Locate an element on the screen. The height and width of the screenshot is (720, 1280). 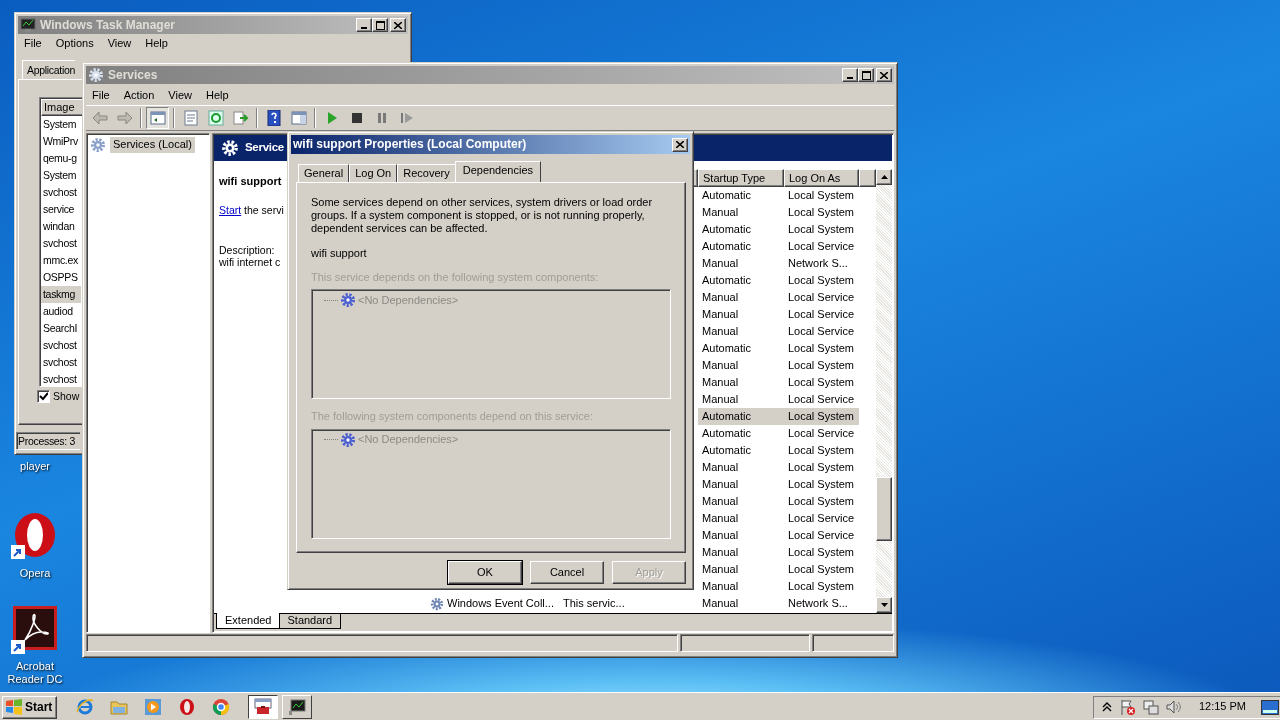
taskbar-button is located at coordinates (263, 707).